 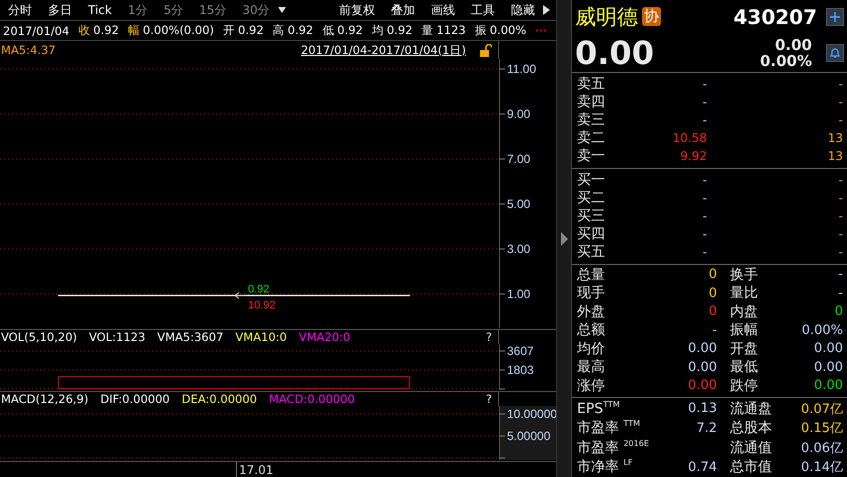 What do you see at coordinates (546, 10) in the screenshot?
I see `expand-icon` at bounding box center [546, 10].